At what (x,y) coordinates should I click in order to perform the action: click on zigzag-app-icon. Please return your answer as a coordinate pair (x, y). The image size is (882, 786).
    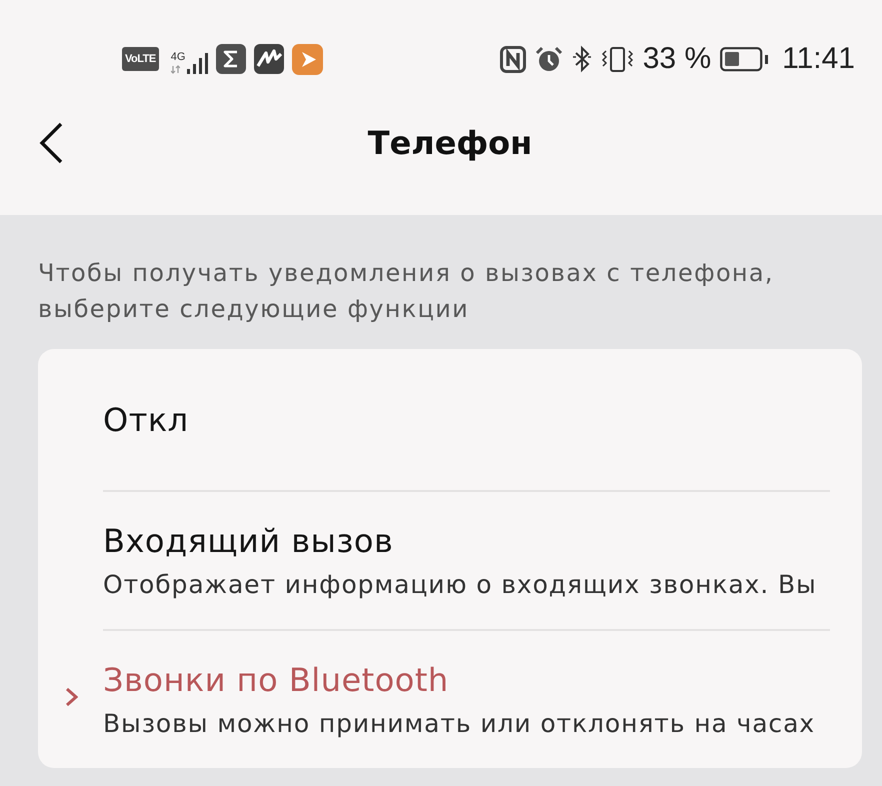
    Looking at the image, I should click on (269, 59).